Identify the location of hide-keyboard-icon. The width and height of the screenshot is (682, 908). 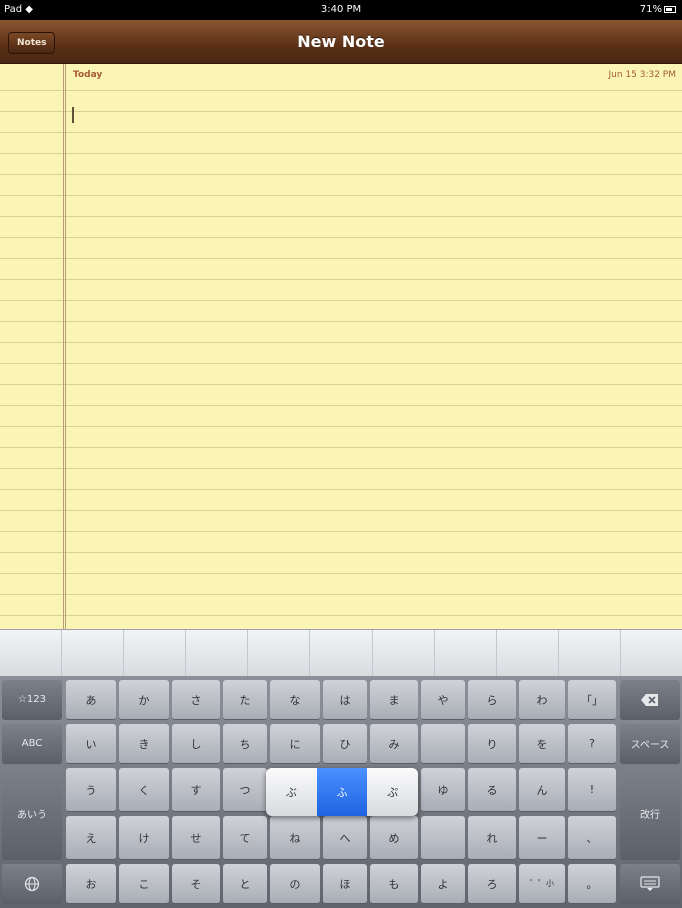
(650, 883).